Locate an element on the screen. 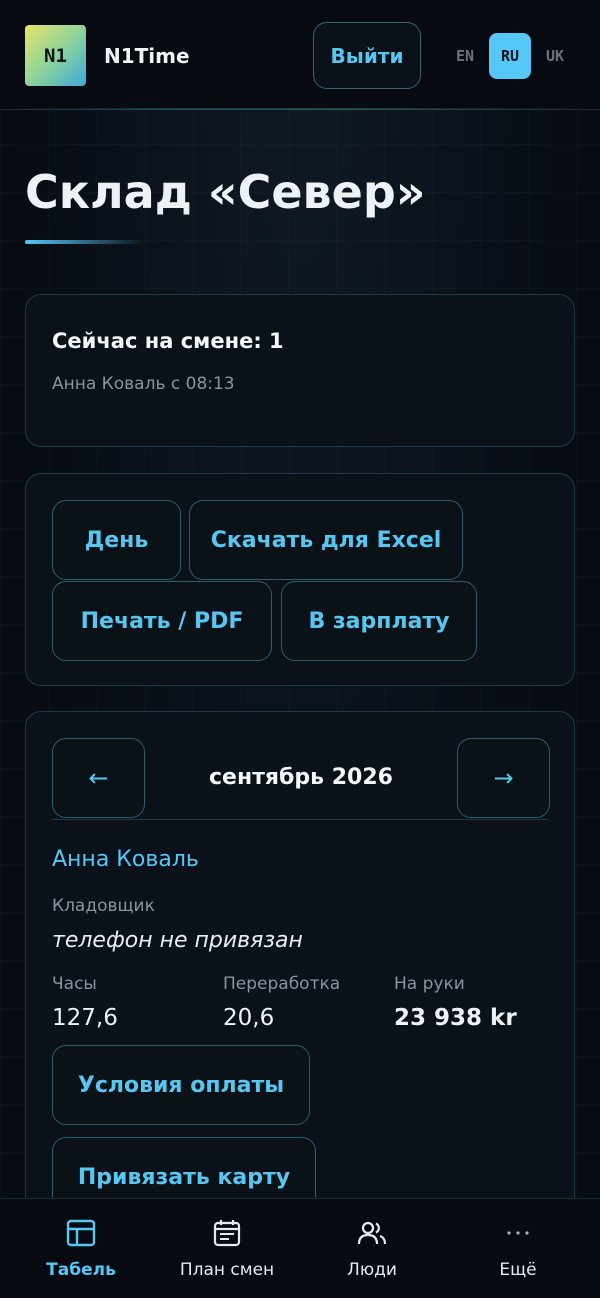 This screenshot has height=1298, width=600. lang-uk-button: UK is located at coordinates (555, 56).